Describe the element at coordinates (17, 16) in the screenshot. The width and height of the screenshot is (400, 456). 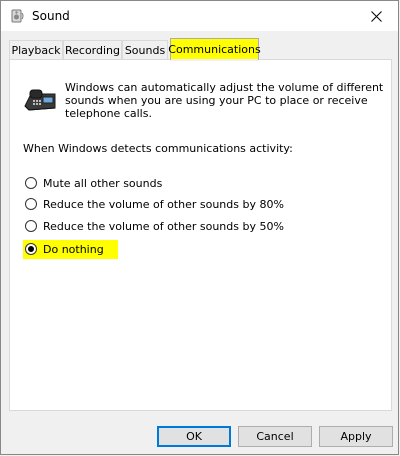
I see `speaker-icon` at that location.